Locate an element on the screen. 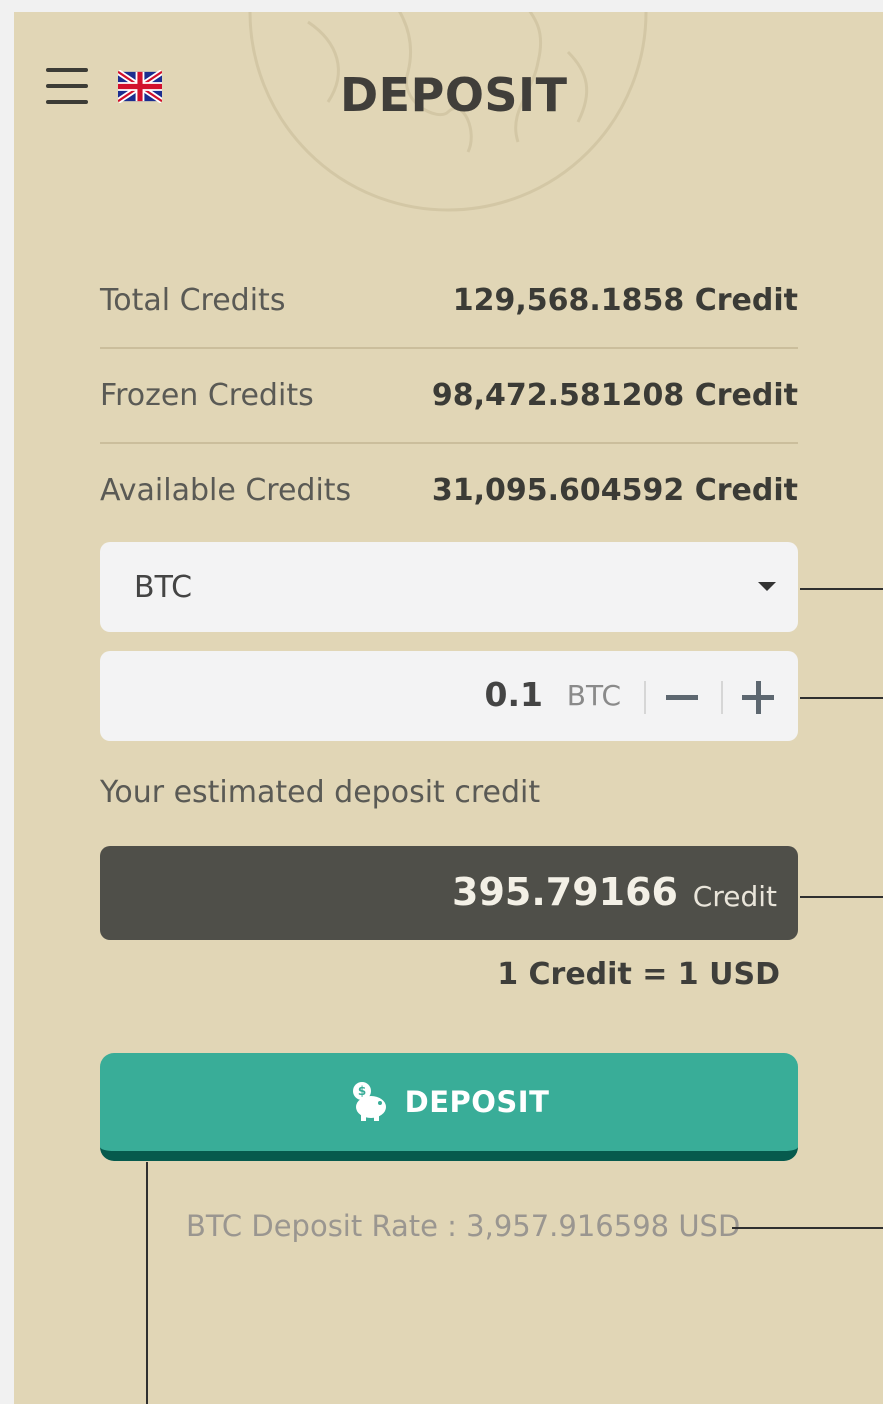 The height and width of the screenshot is (1404, 883). amount-input: 0.1 is located at coordinates (514, 694).